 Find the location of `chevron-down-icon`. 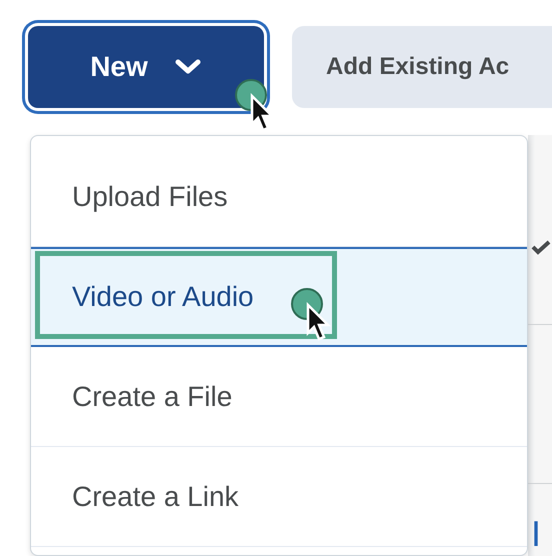

chevron-down-icon is located at coordinates (188, 67).